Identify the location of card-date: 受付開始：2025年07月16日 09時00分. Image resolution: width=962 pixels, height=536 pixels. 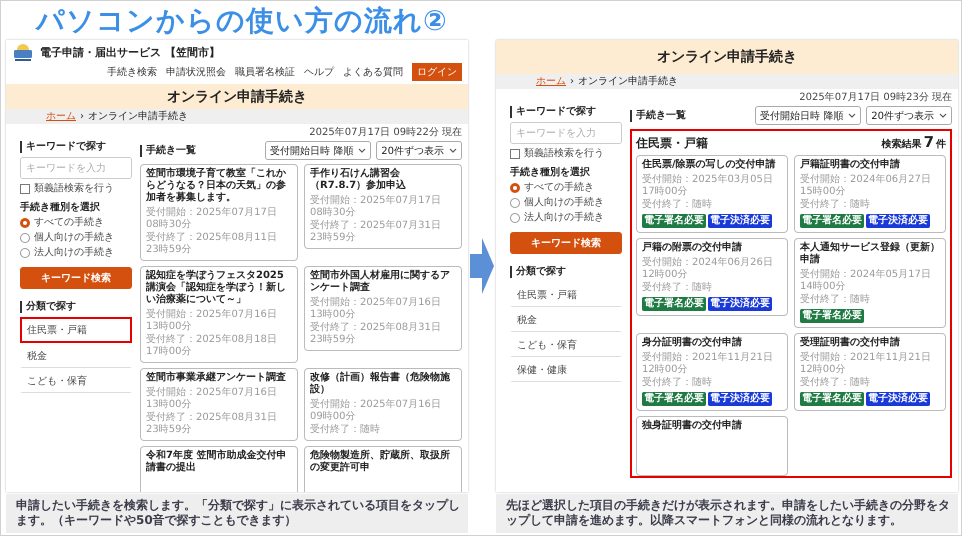
(376, 411).